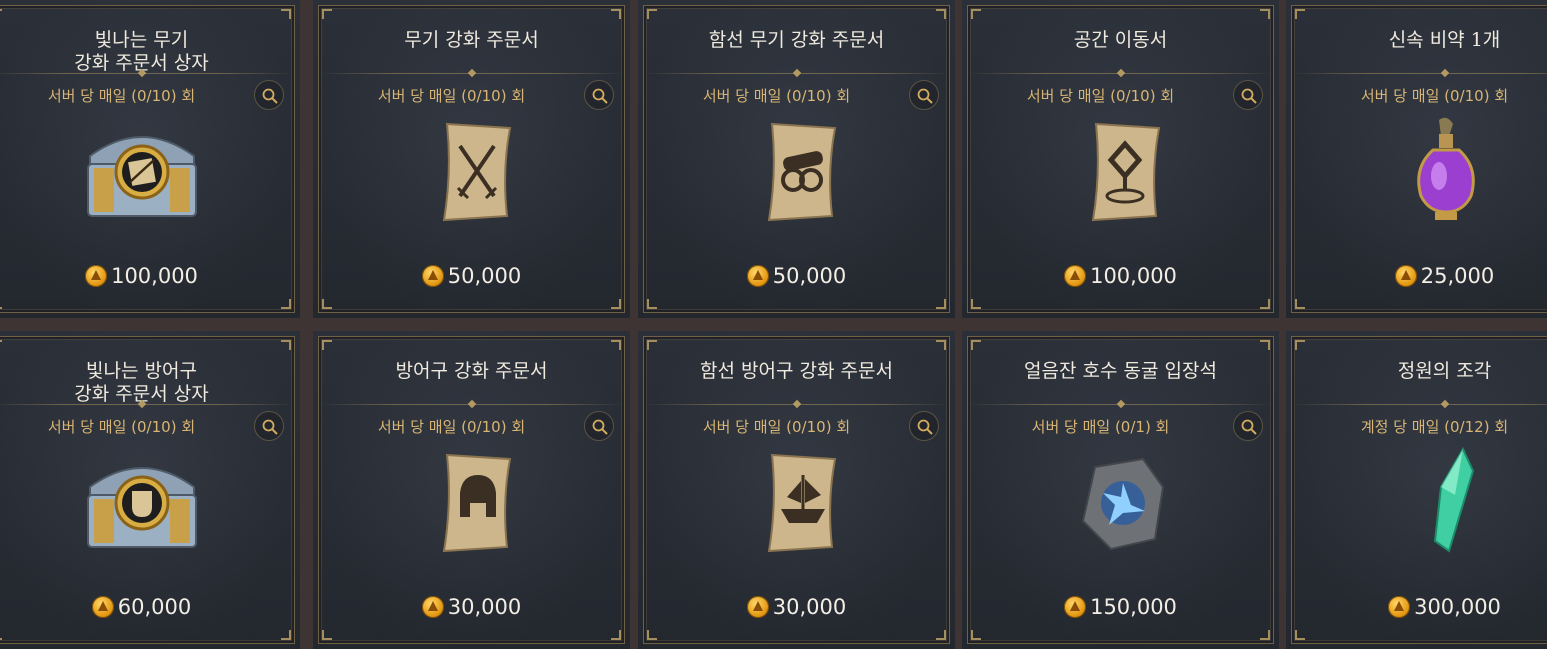  What do you see at coordinates (1120, 370) in the screenshot?
I see `item-title: 얼음잔 호수 동굴 입장석` at bounding box center [1120, 370].